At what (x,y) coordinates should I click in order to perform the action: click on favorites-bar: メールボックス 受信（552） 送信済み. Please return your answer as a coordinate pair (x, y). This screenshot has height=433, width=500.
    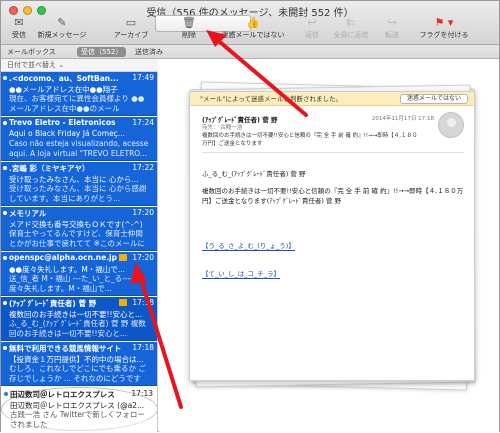
    Looking at the image, I should click on (250, 52).